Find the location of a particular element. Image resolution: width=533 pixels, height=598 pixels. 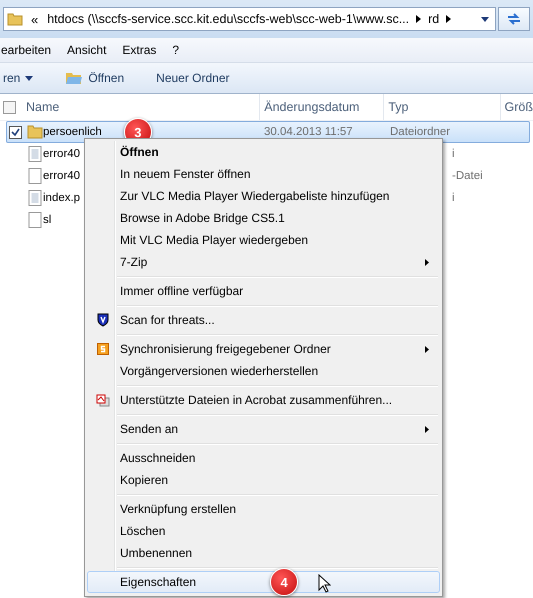

step-badge: 4 is located at coordinates (284, 582).